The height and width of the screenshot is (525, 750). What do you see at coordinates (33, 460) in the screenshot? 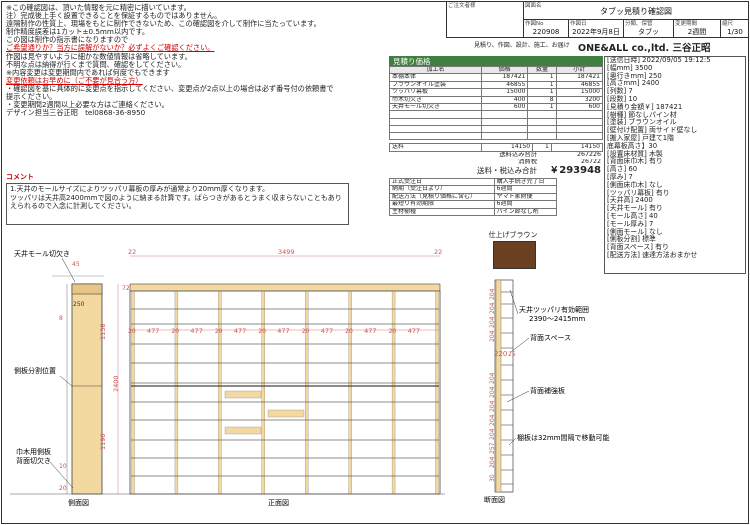
I see `baseboard-notch-label-2: 背面切欠き` at bounding box center [33, 460].